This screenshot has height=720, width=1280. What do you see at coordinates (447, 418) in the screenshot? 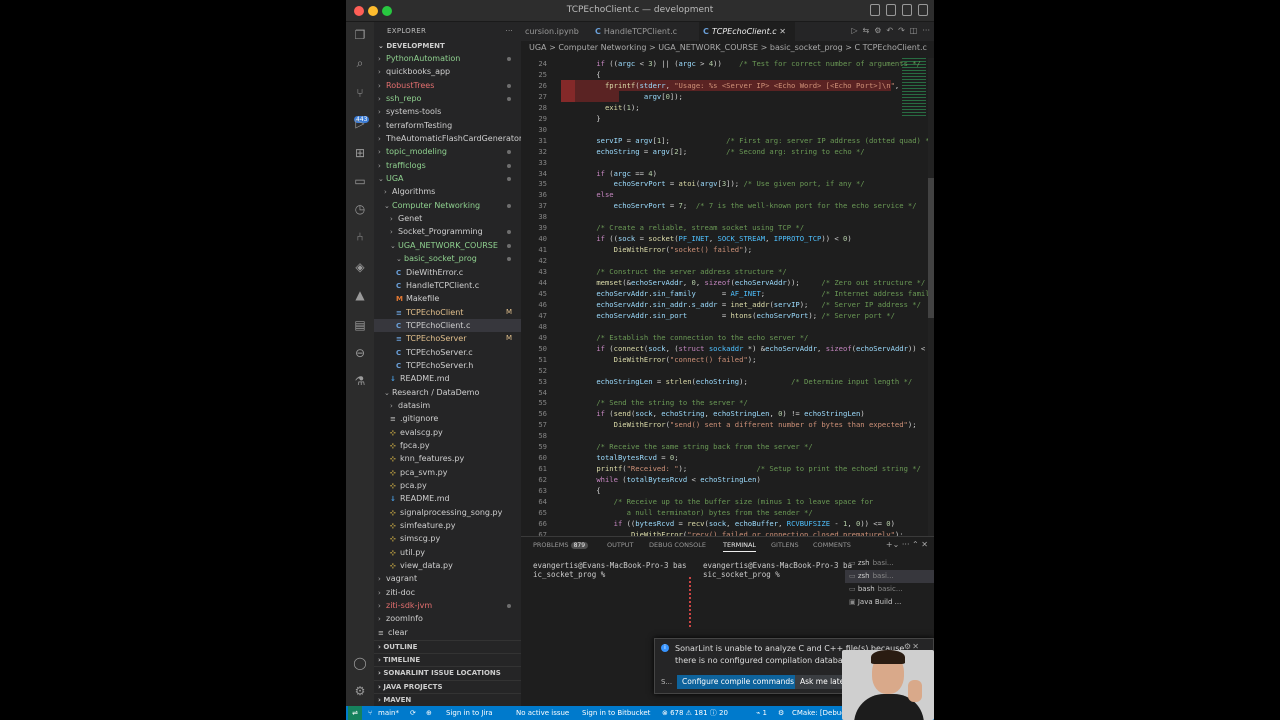
I see `tree-item: ≡ .gitignore` at bounding box center [447, 418].